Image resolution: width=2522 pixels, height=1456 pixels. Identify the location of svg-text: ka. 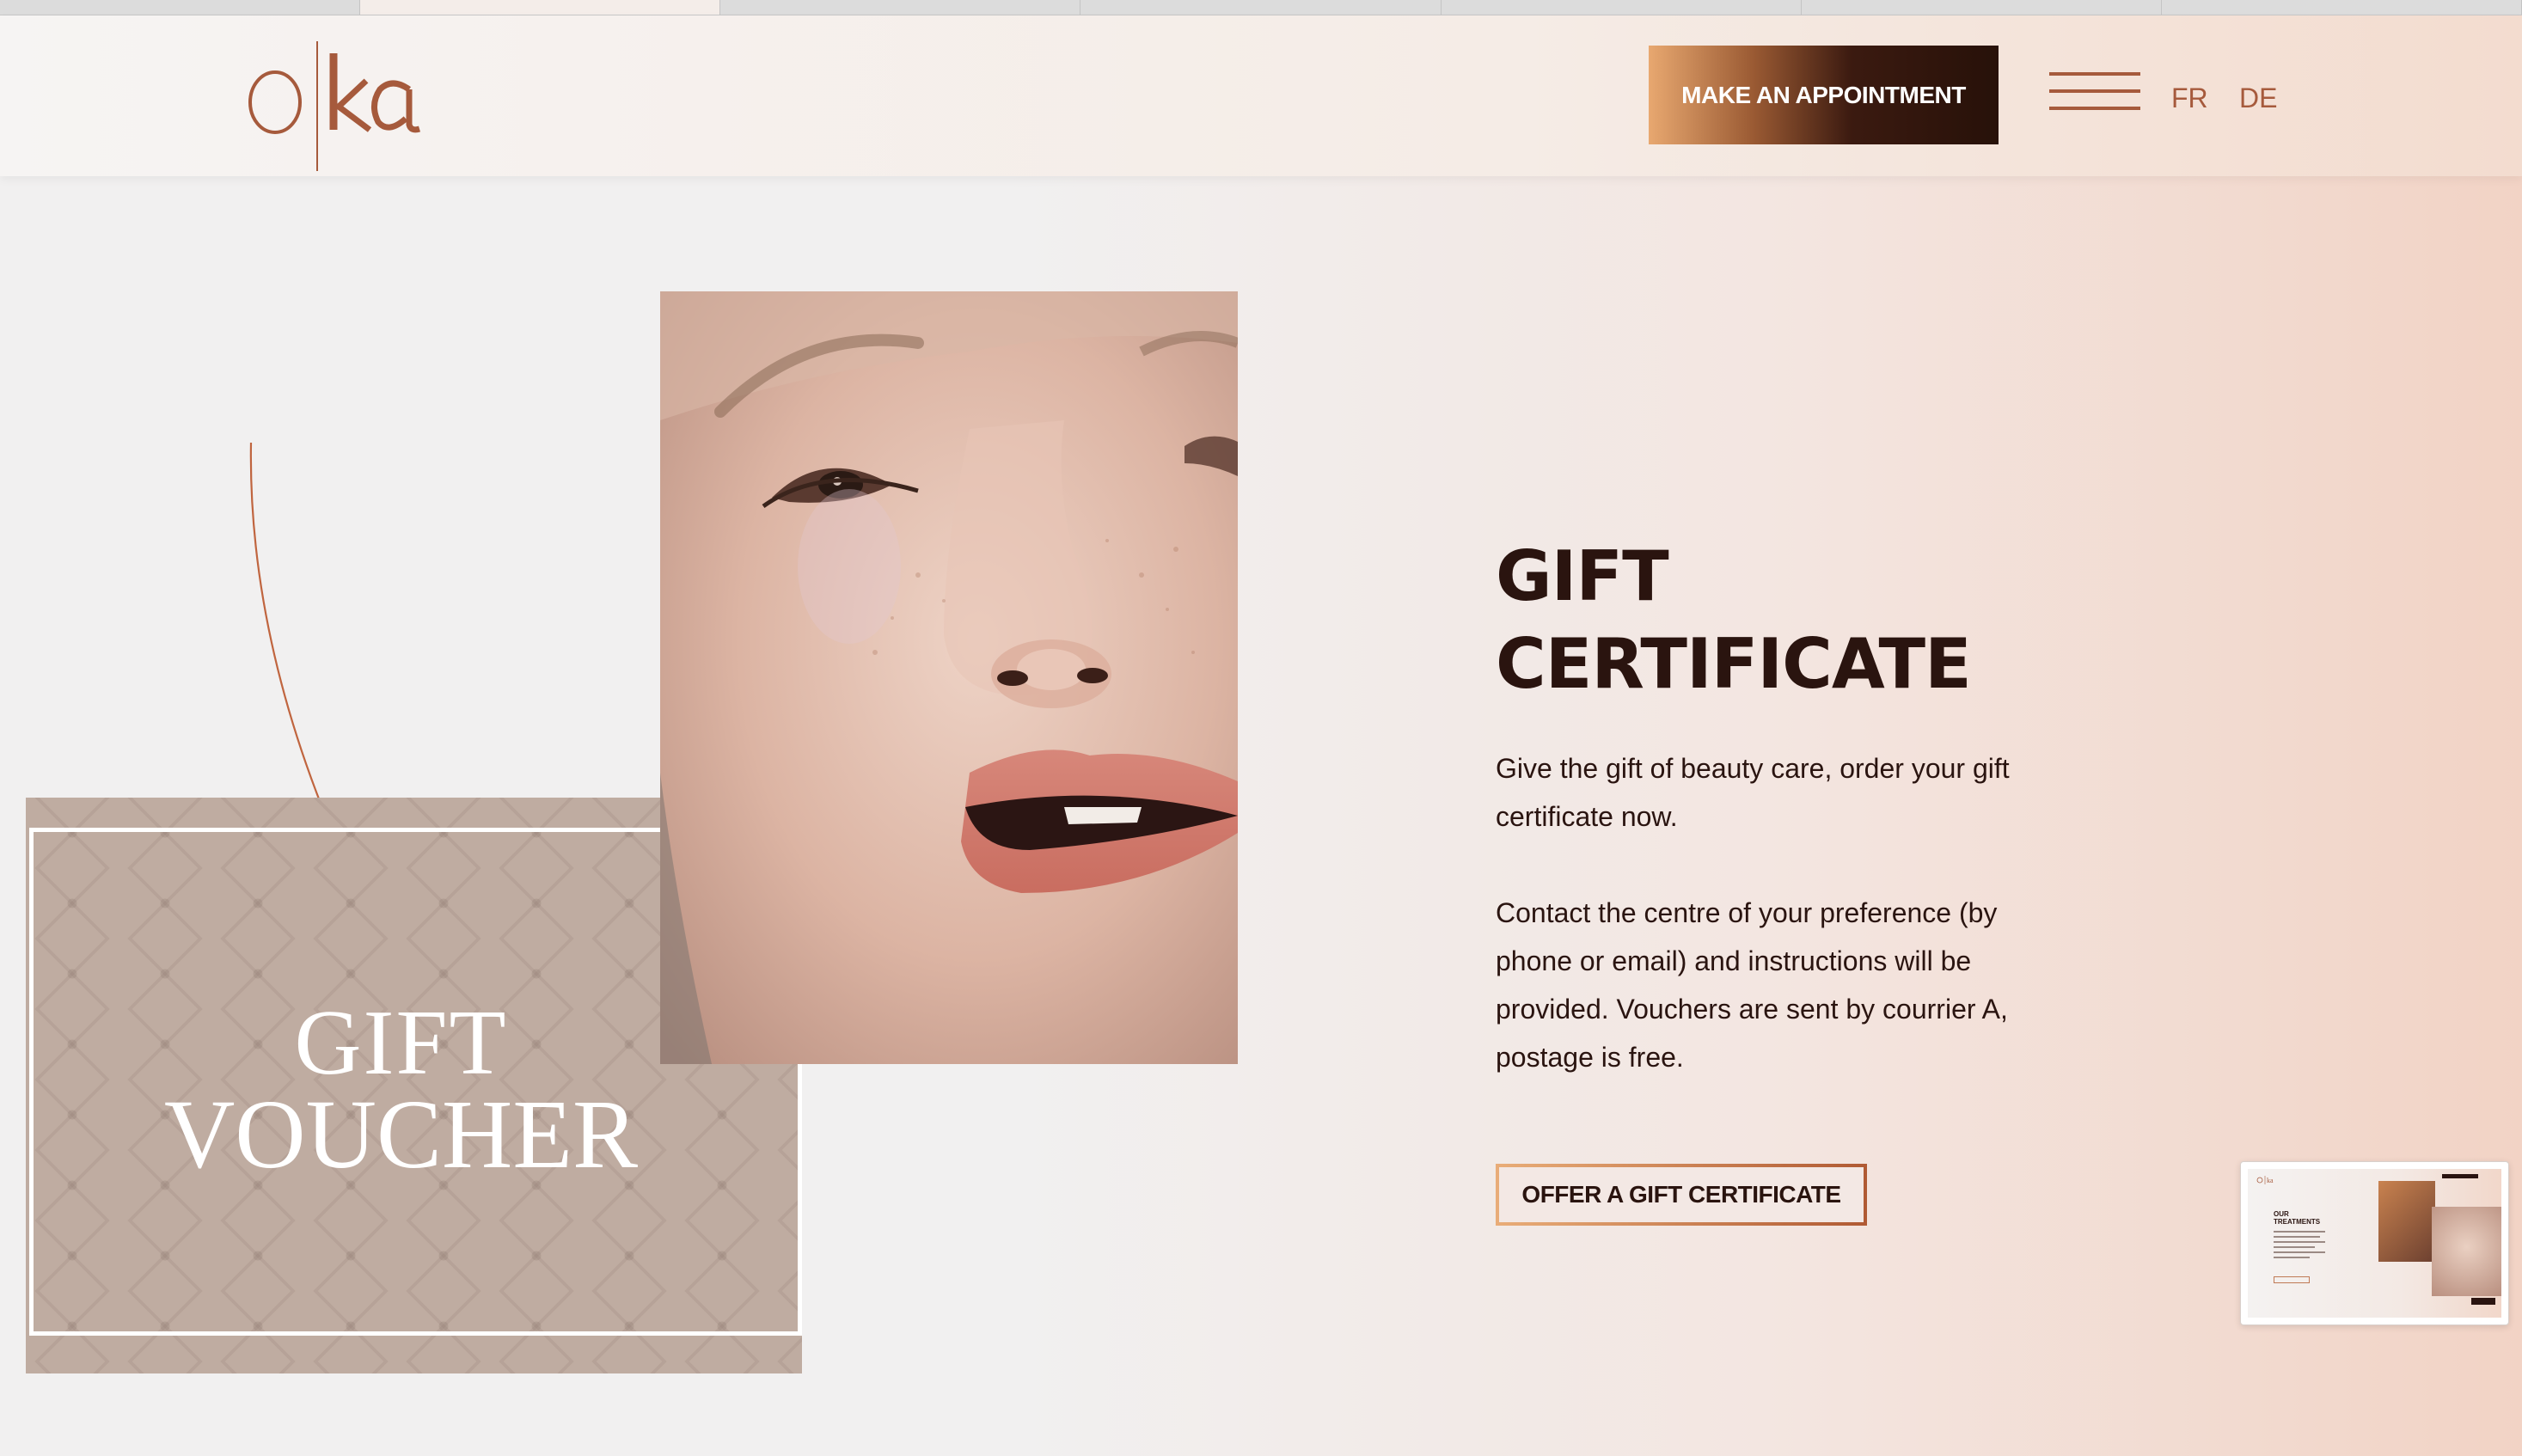
(2270, 1180).